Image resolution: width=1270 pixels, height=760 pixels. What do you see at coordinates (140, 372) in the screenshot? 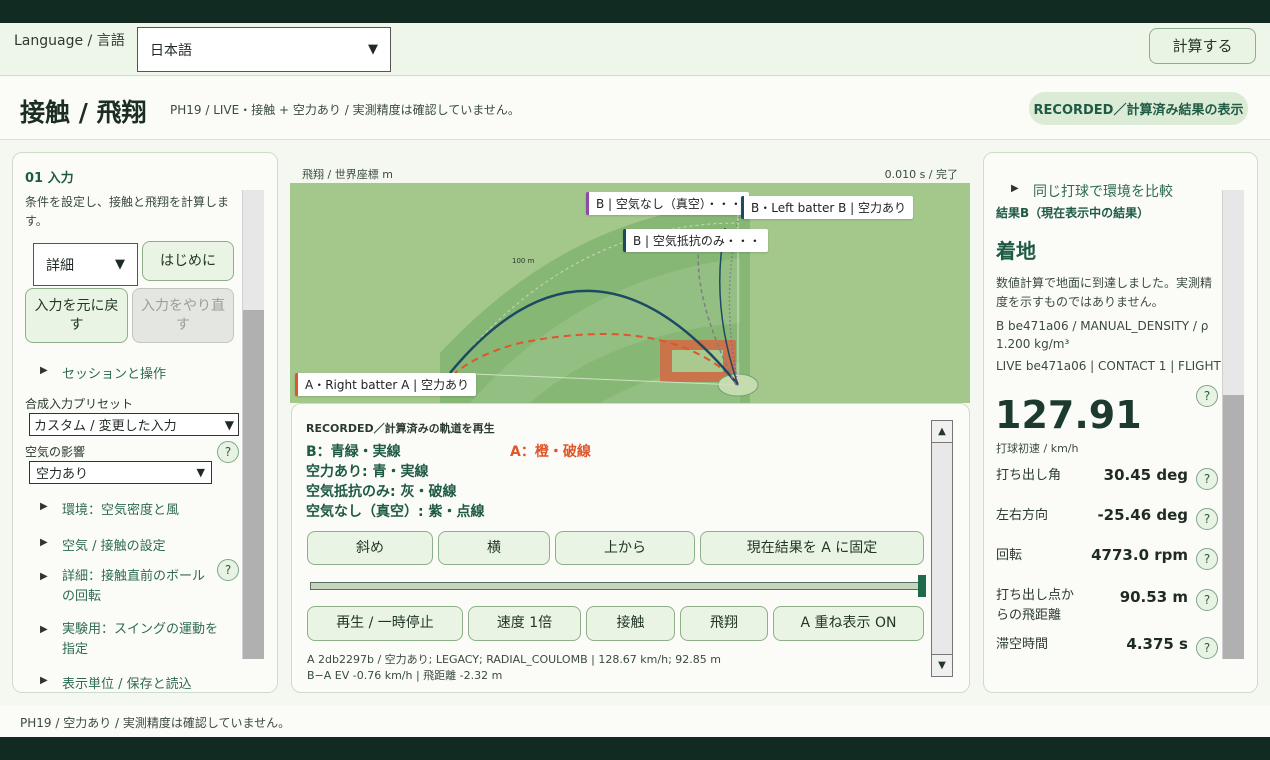
I see `session-section: ▶ セッションと操作` at bounding box center [140, 372].